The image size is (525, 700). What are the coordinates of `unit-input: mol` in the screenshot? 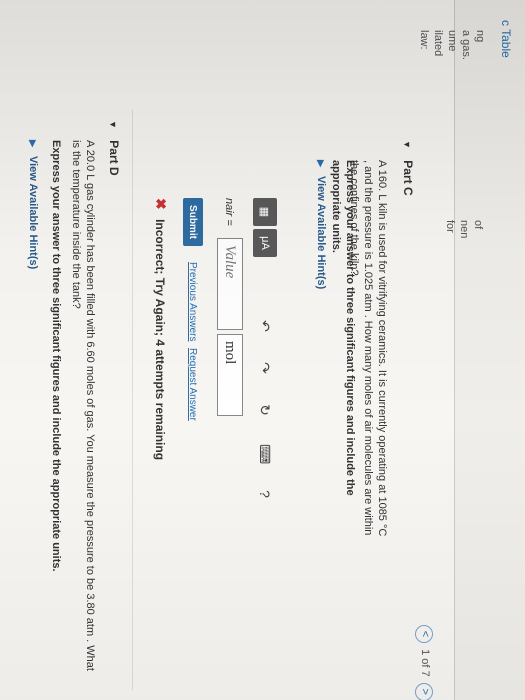 It's located at (230, 375).